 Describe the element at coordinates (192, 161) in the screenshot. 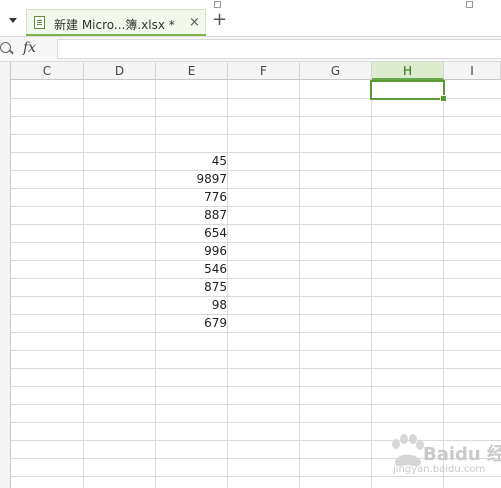

I see `cell-e5: 45` at that location.